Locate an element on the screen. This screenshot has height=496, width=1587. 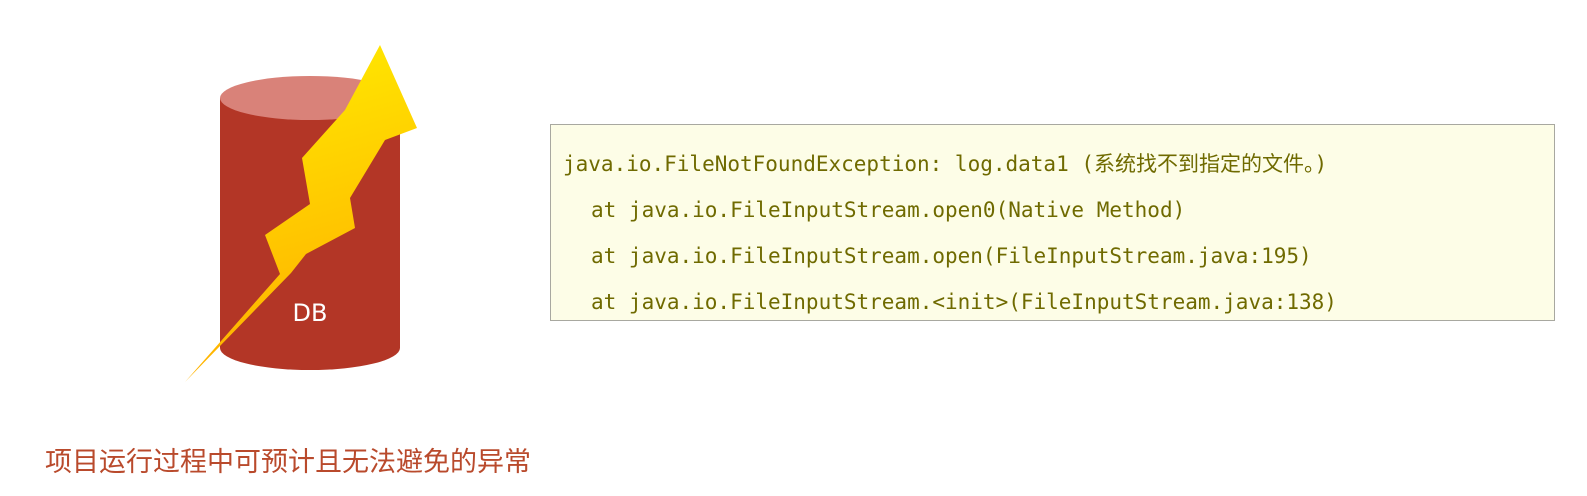
slide-caption: 项目运行过程中可预计且无法避免的异常 is located at coordinates (288, 462).